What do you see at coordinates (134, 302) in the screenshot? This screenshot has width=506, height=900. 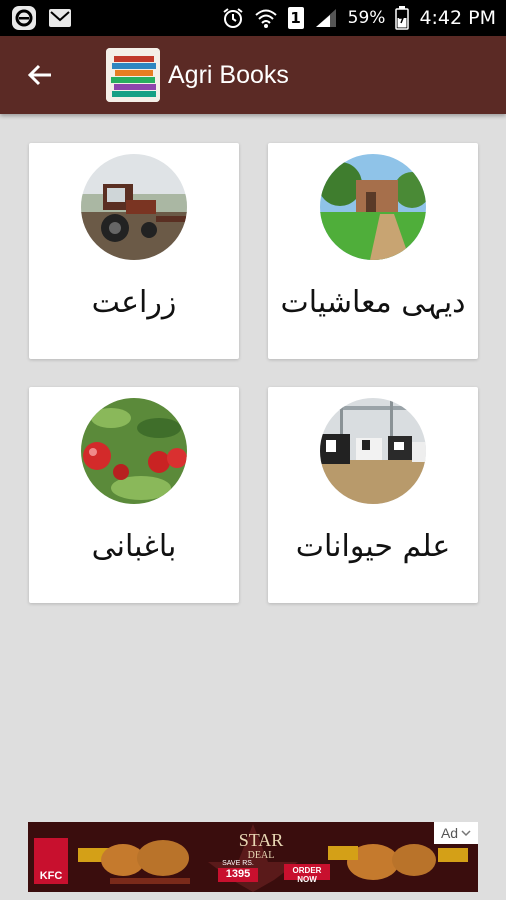 I see `category-label: زراعت` at bounding box center [134, 302].